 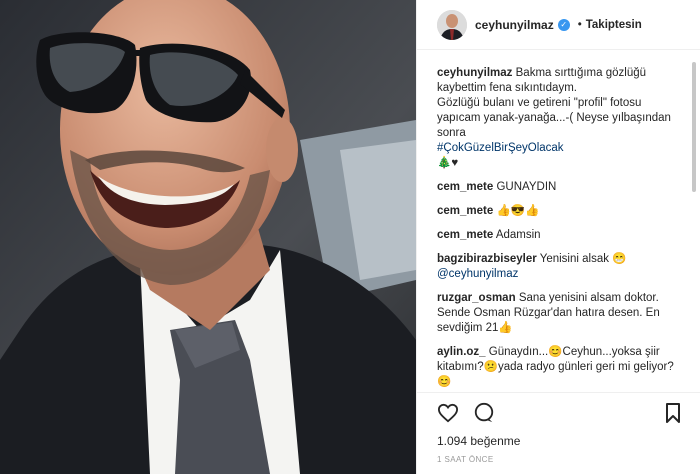 I want to click on post-header: ceyhunyilmaz ✓ • Takiptesin, so click(x=558, y=25).